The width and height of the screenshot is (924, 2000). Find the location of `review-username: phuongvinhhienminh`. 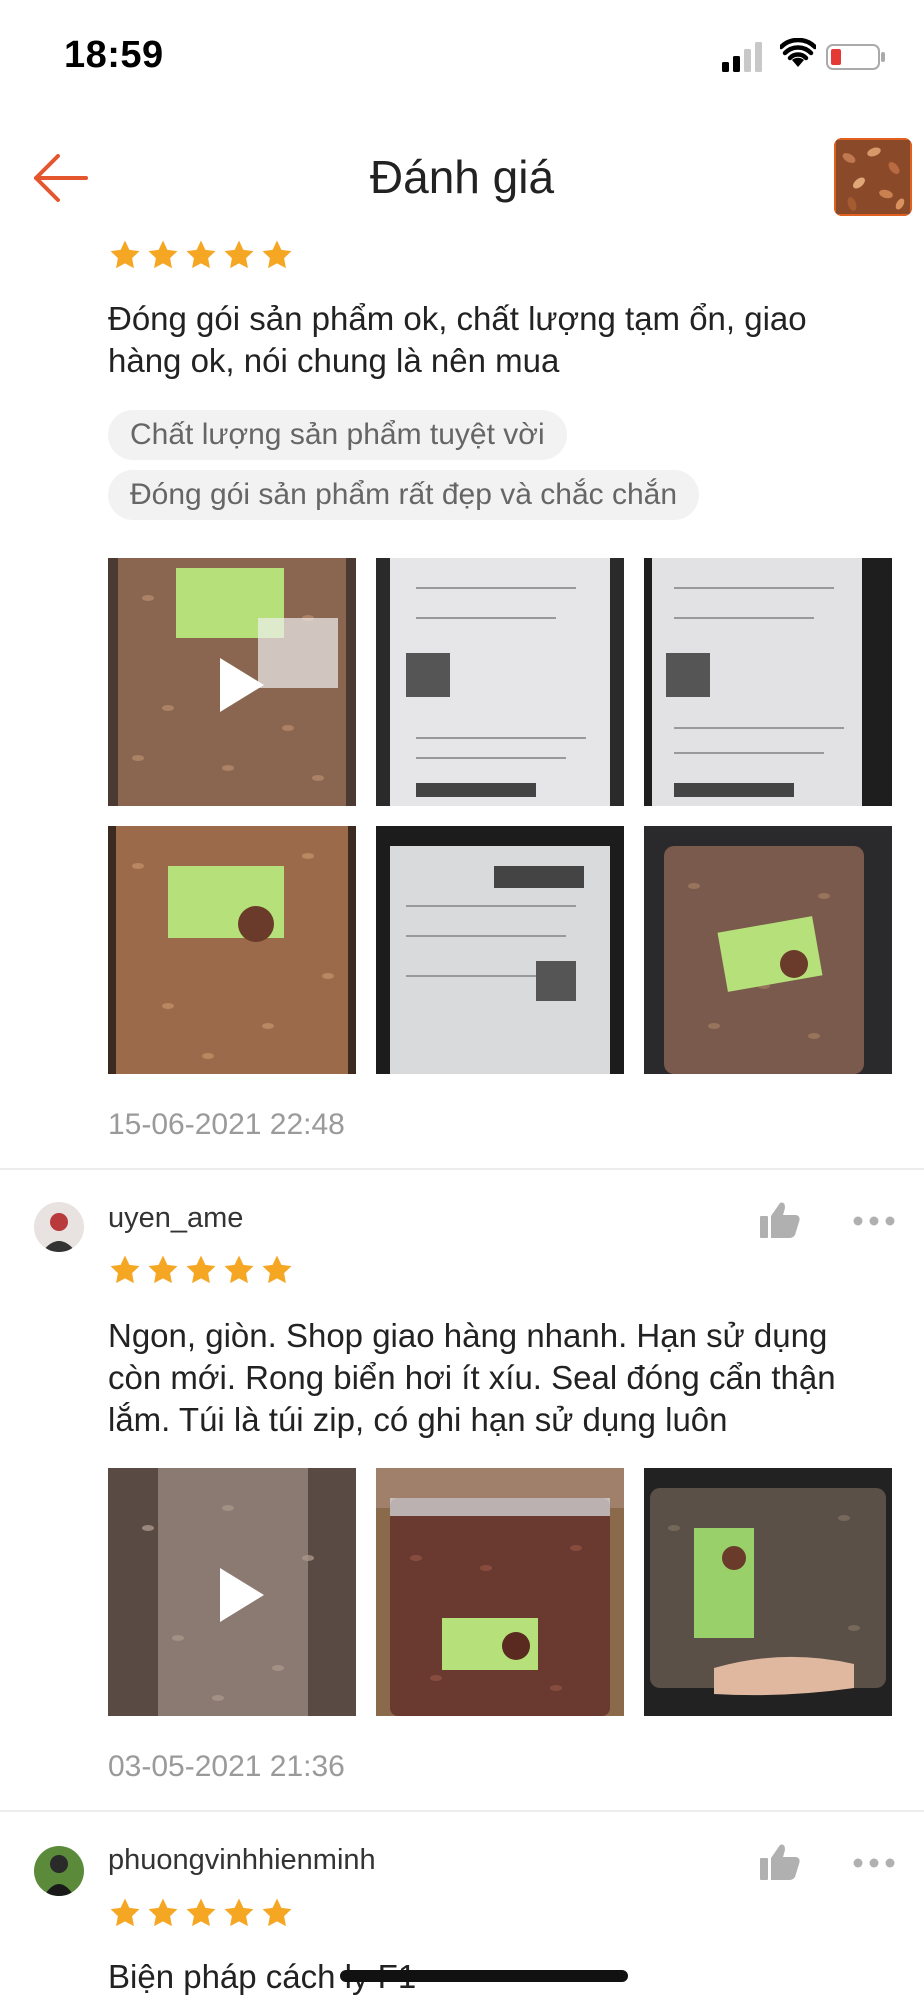

review-username: phuongvinhhienminh is located at coordinates (242, 1860).